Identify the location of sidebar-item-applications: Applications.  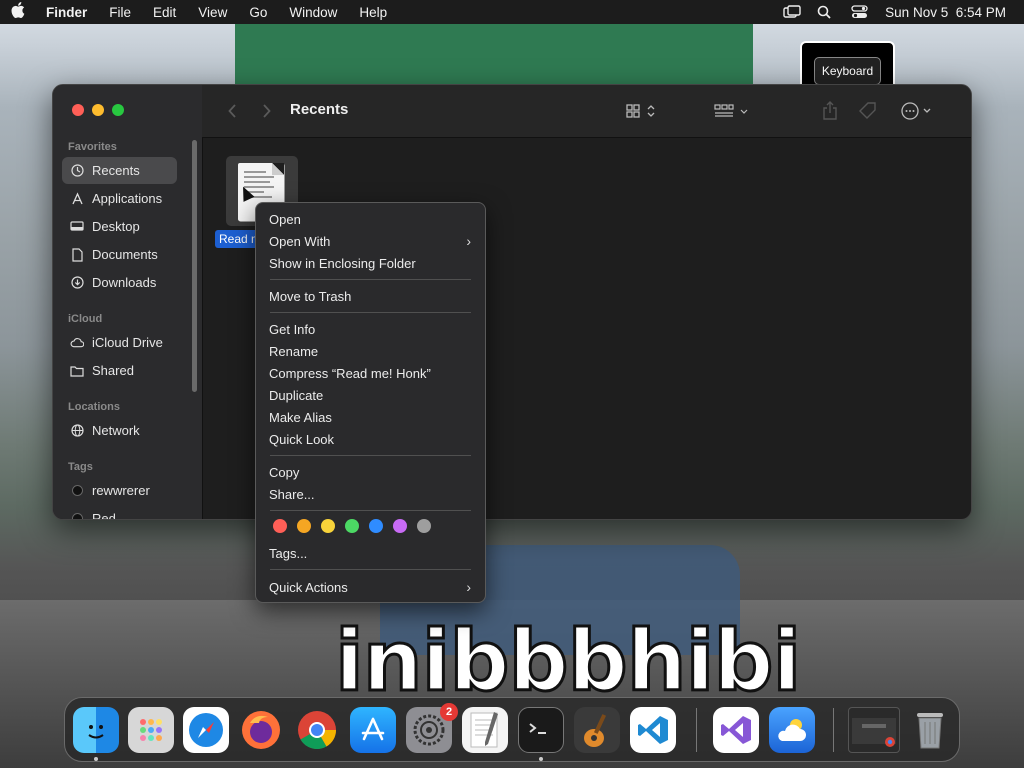
(119, 198).